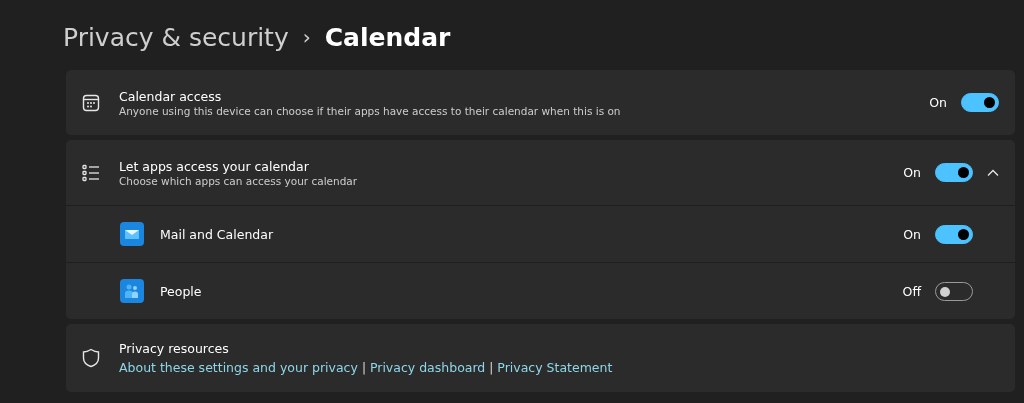 The width and height of the screenshot is (1024, 403). I want to click on setting-title: Calendar access, so click(171, 96).